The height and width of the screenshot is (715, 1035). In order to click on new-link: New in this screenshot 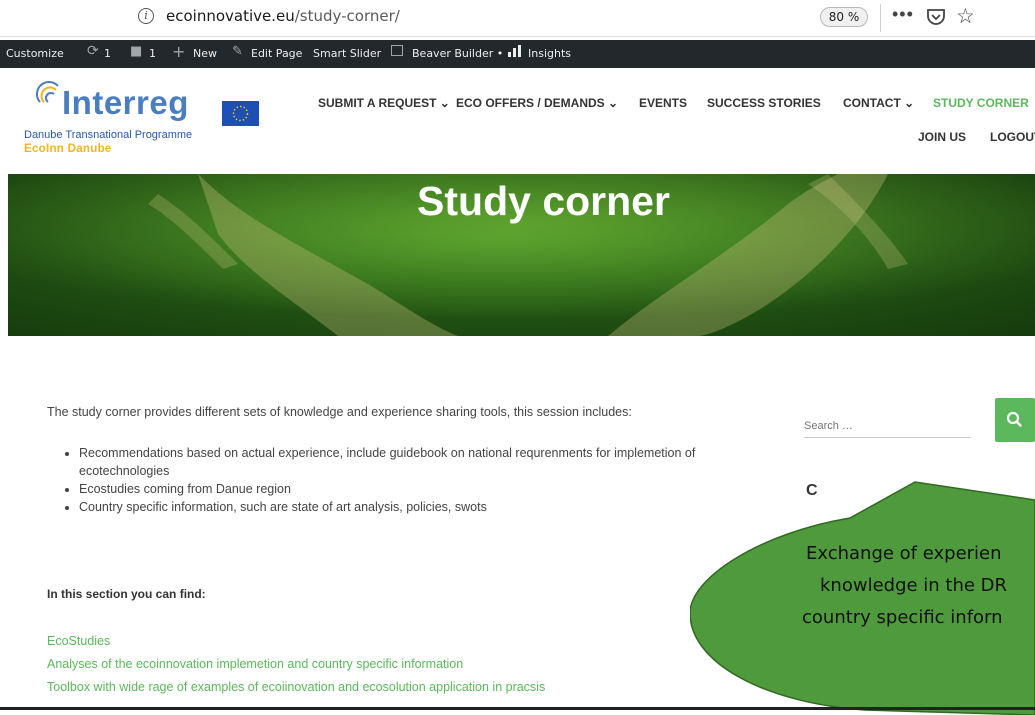, I will do `click(205, 53)`.